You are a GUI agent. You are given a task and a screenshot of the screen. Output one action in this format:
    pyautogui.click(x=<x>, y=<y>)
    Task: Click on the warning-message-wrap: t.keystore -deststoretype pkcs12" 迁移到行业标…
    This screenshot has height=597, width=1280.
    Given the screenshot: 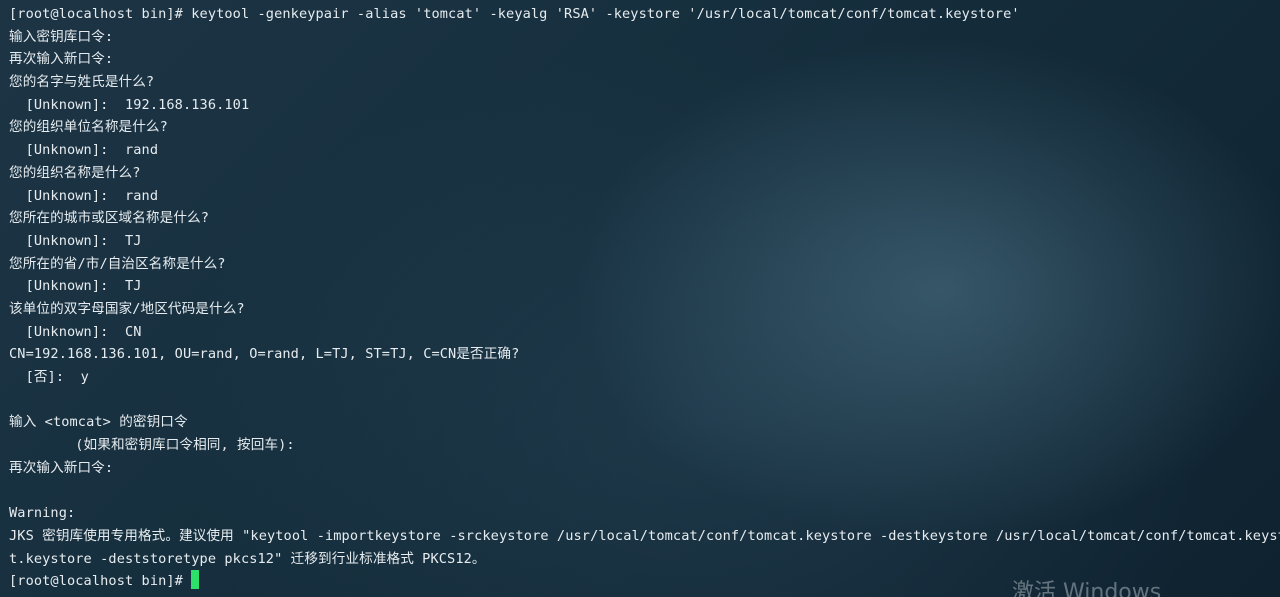 What is the action you would take?
    pyautogui.click(x=247, y=558)
    